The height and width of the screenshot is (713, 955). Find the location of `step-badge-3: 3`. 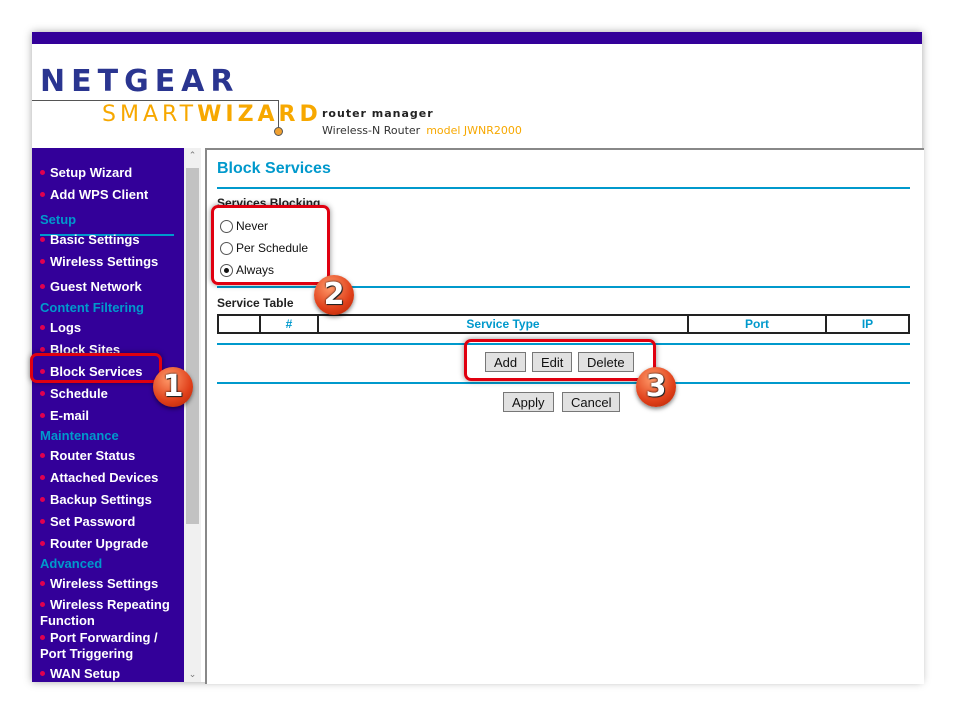

step-badge-3: 3 is located at coordinates (656, 387).